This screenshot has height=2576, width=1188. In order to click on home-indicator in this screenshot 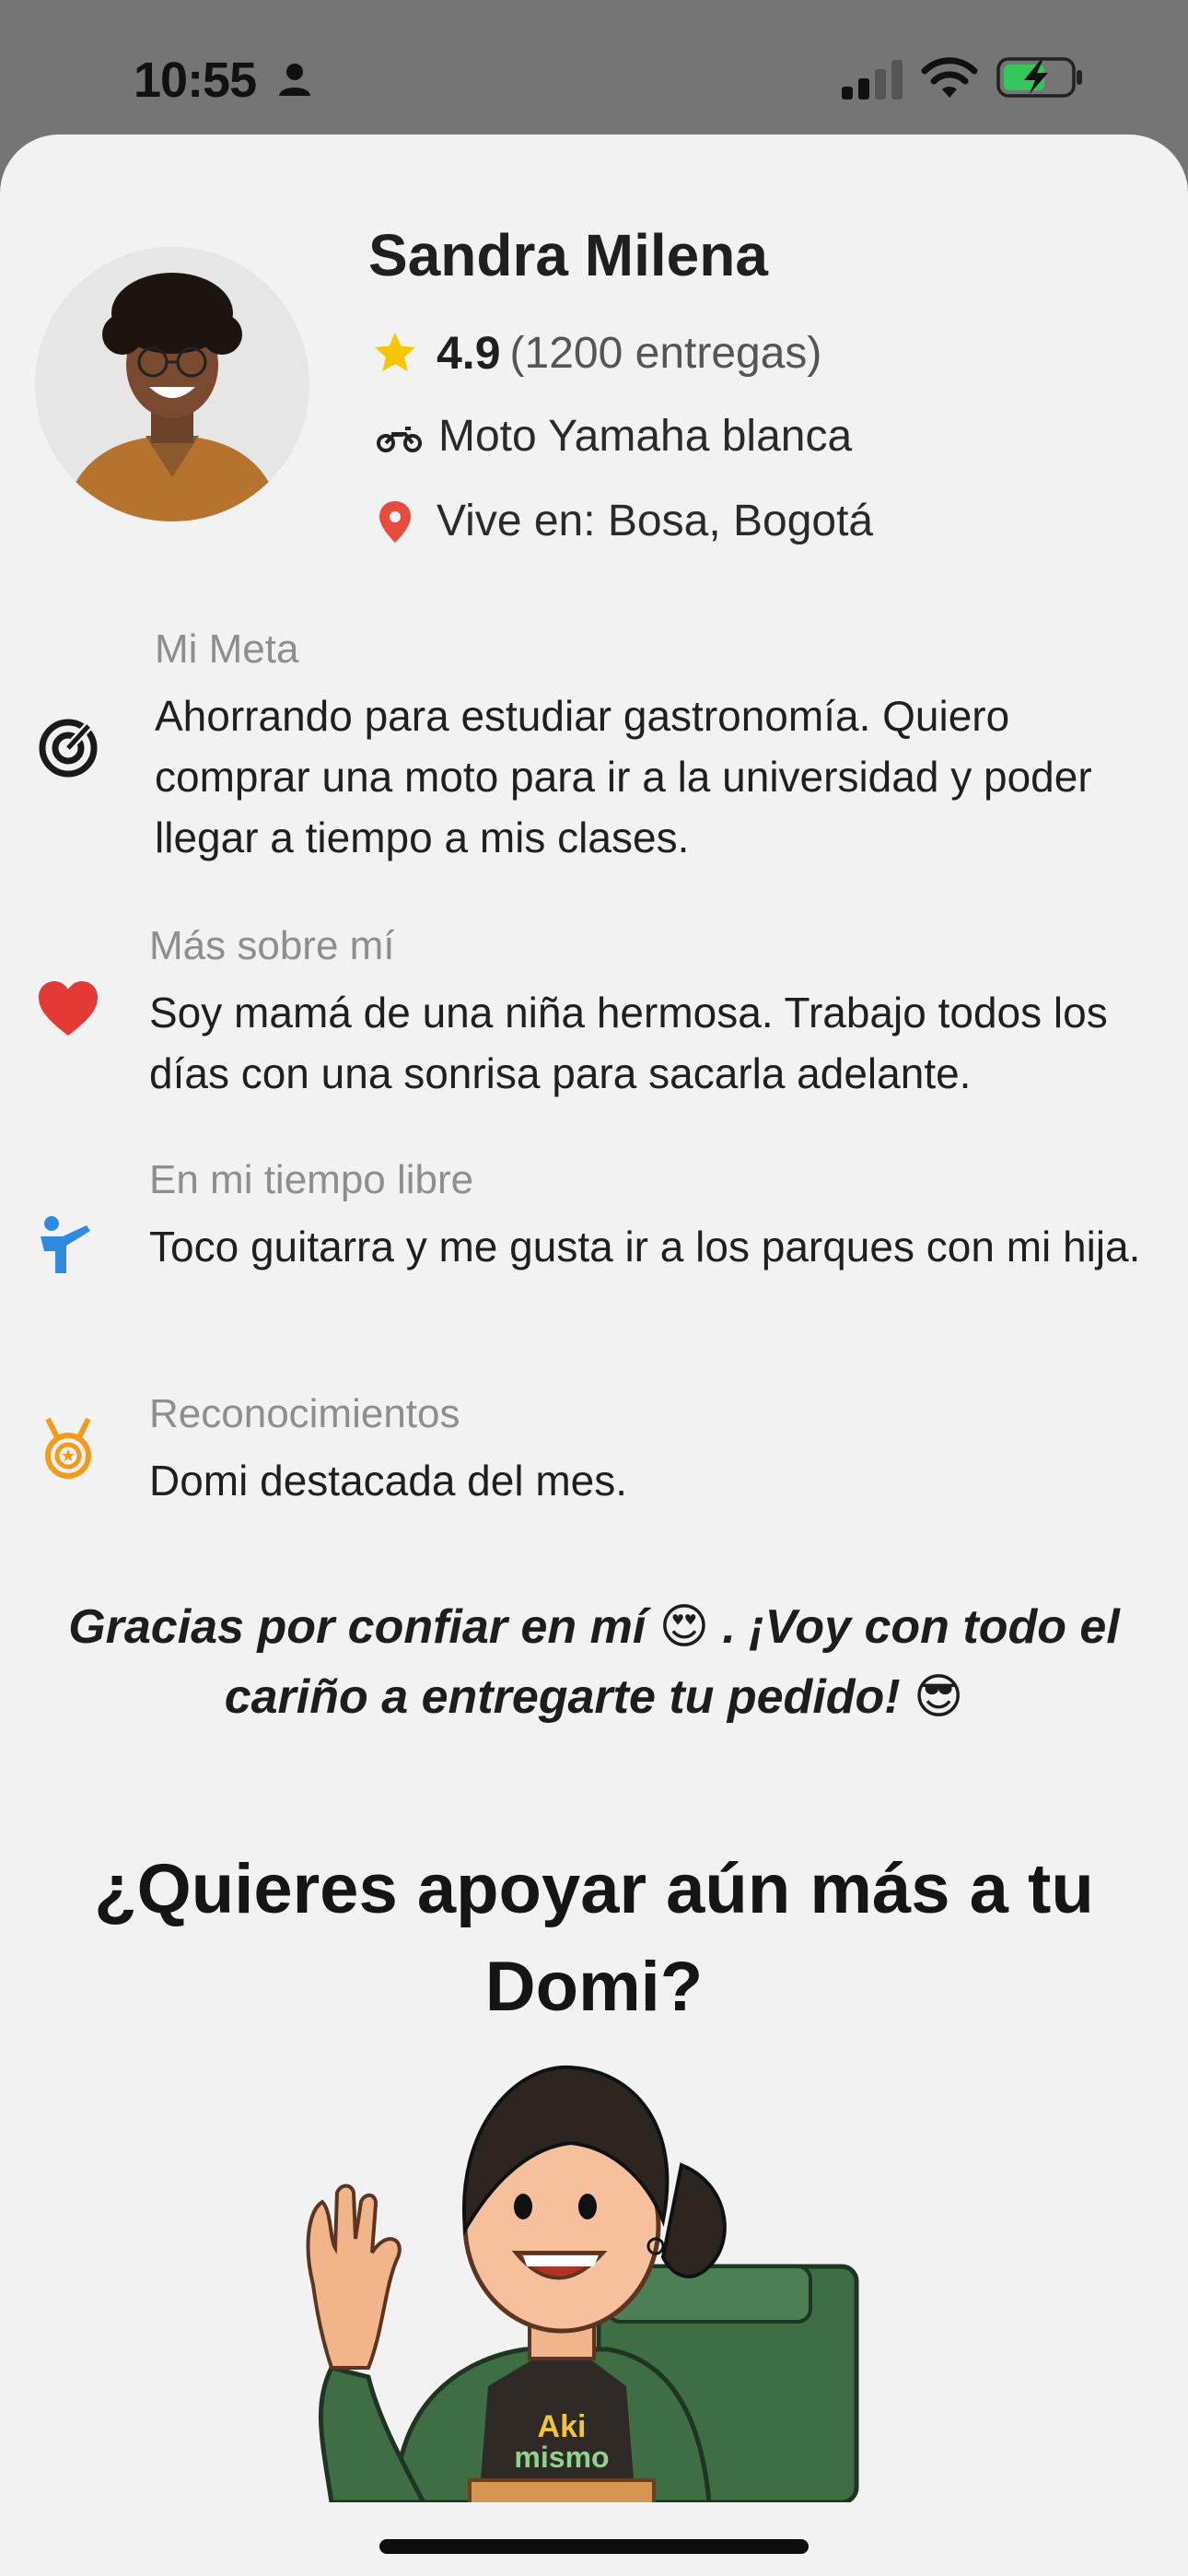, I will do `click(594, 2546)`.